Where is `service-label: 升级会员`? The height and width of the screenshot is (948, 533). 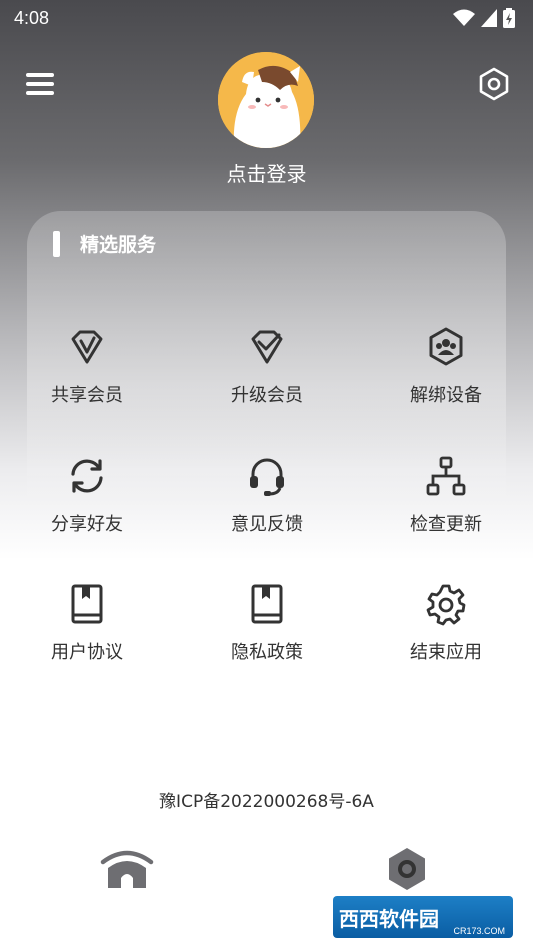
service-label: 升级会员 is located at coordinates (267, 395).